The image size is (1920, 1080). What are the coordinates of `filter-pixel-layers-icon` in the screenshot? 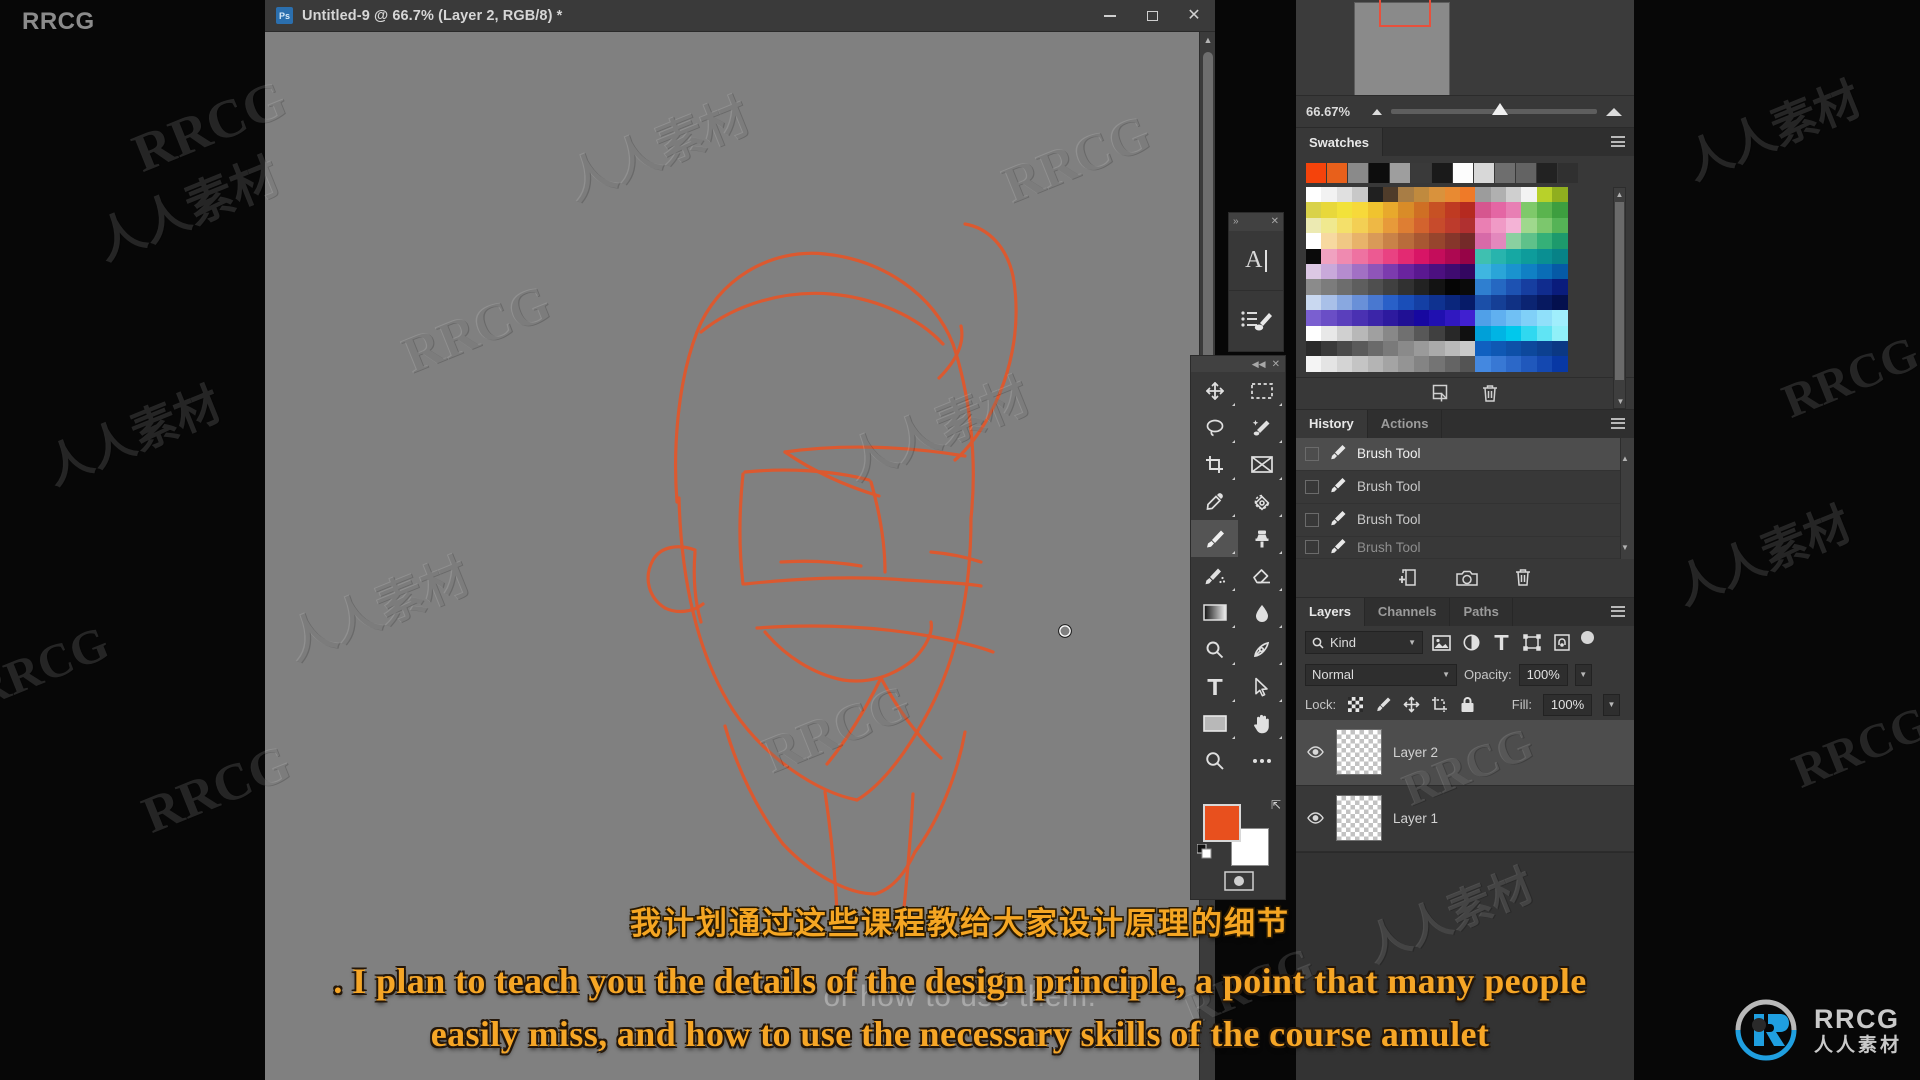 It's located at (1441, 642).